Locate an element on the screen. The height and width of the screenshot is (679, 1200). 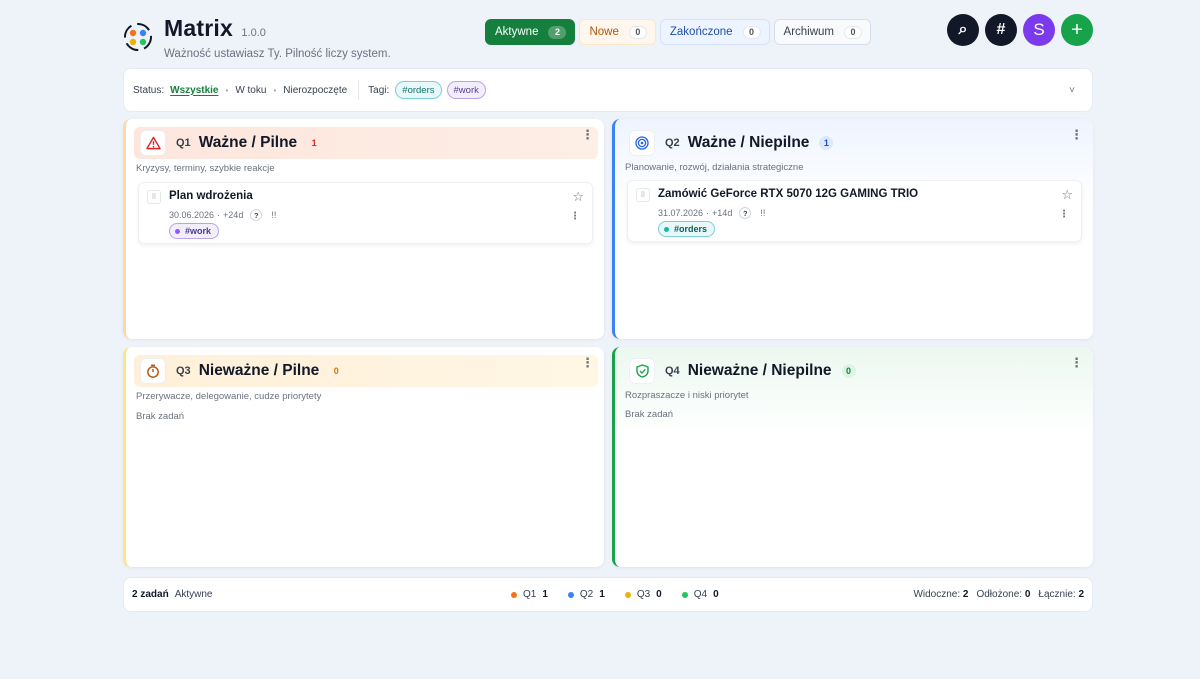
quadrant-title: Ważne / Pilne is located at coordinates (248, 142).